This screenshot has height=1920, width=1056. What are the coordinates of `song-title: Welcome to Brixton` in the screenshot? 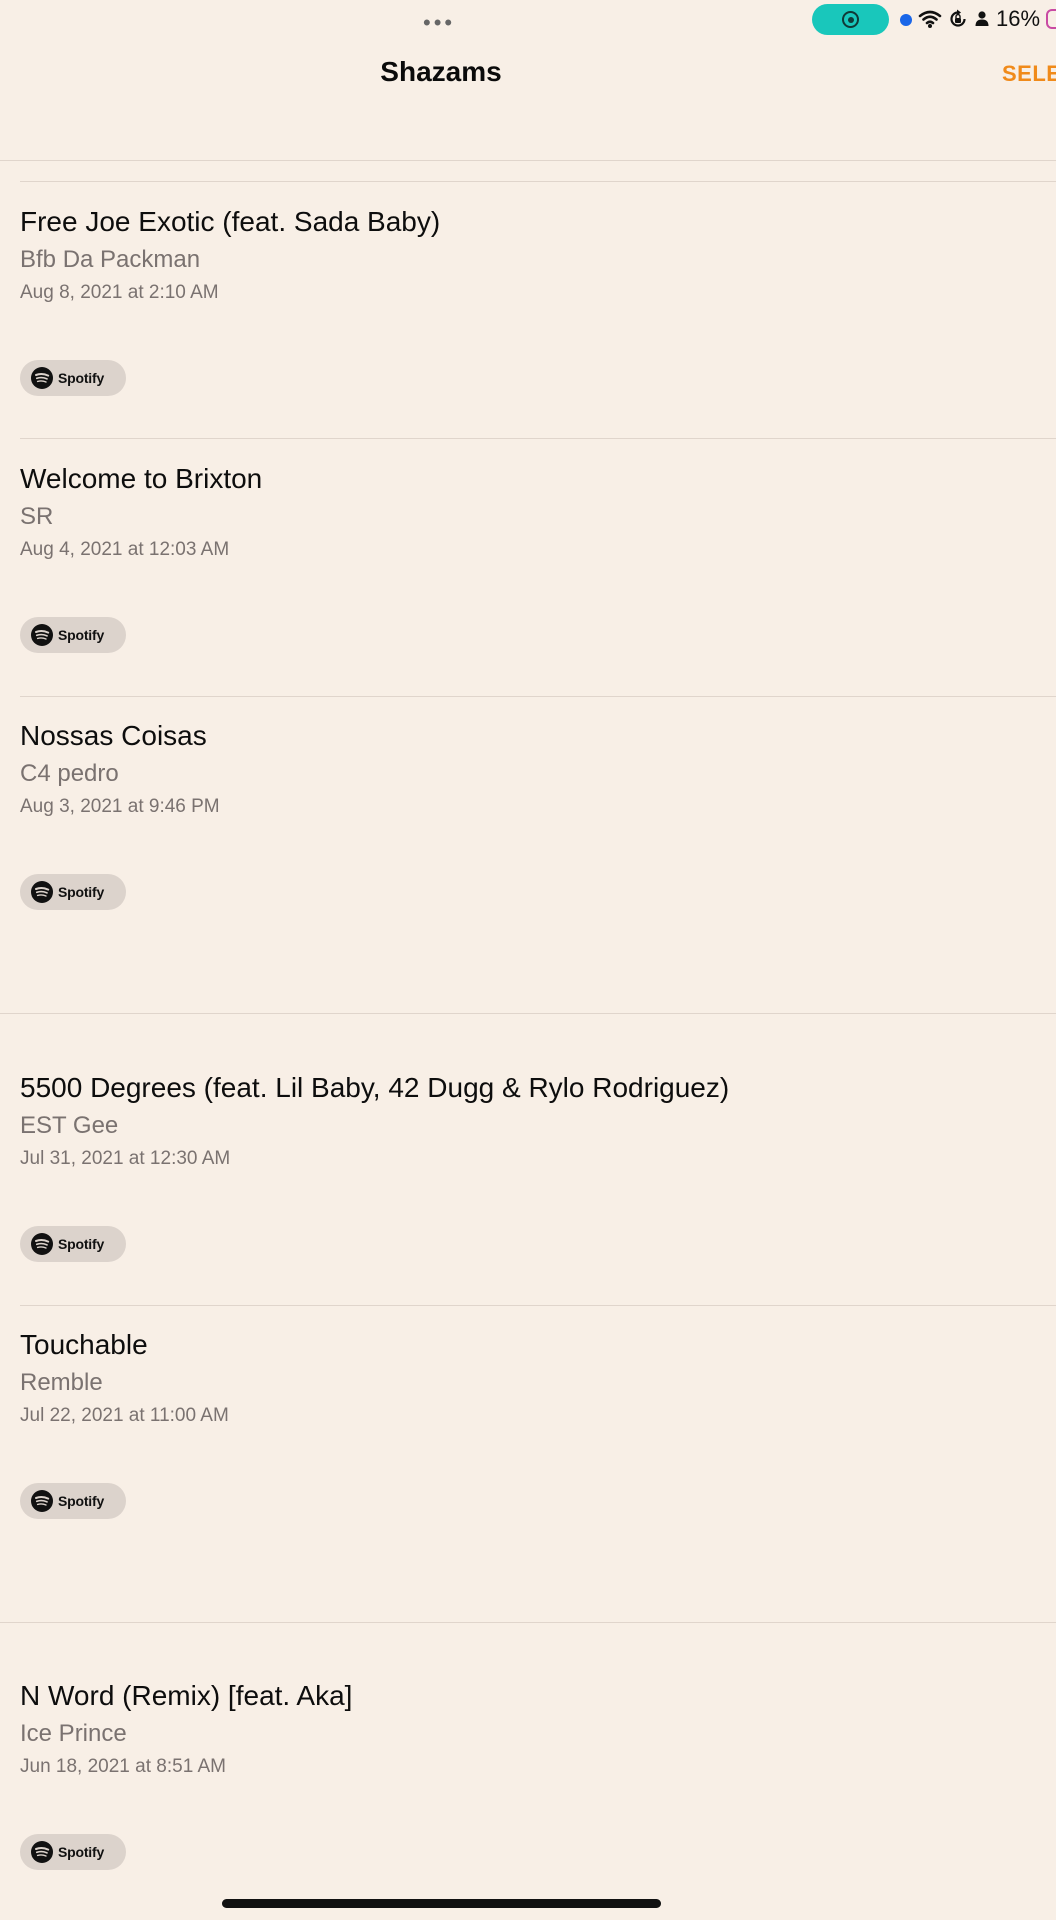 It's located at (141, 478).